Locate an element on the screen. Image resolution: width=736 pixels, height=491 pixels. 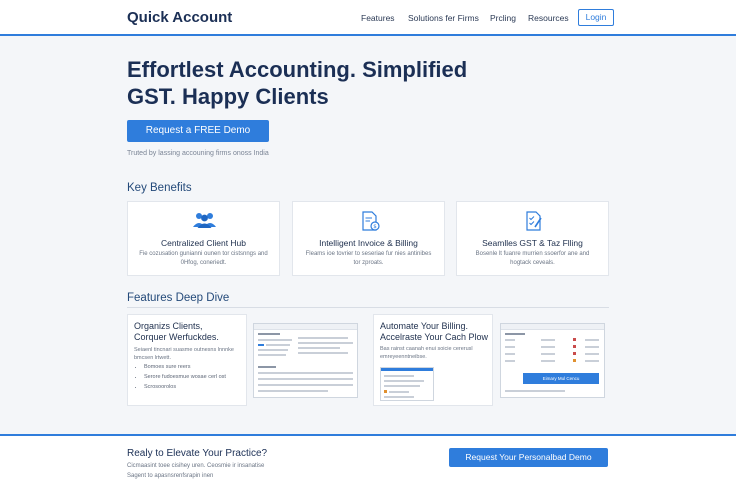
invoice-icon: $ is located at coordinates (368, 220).